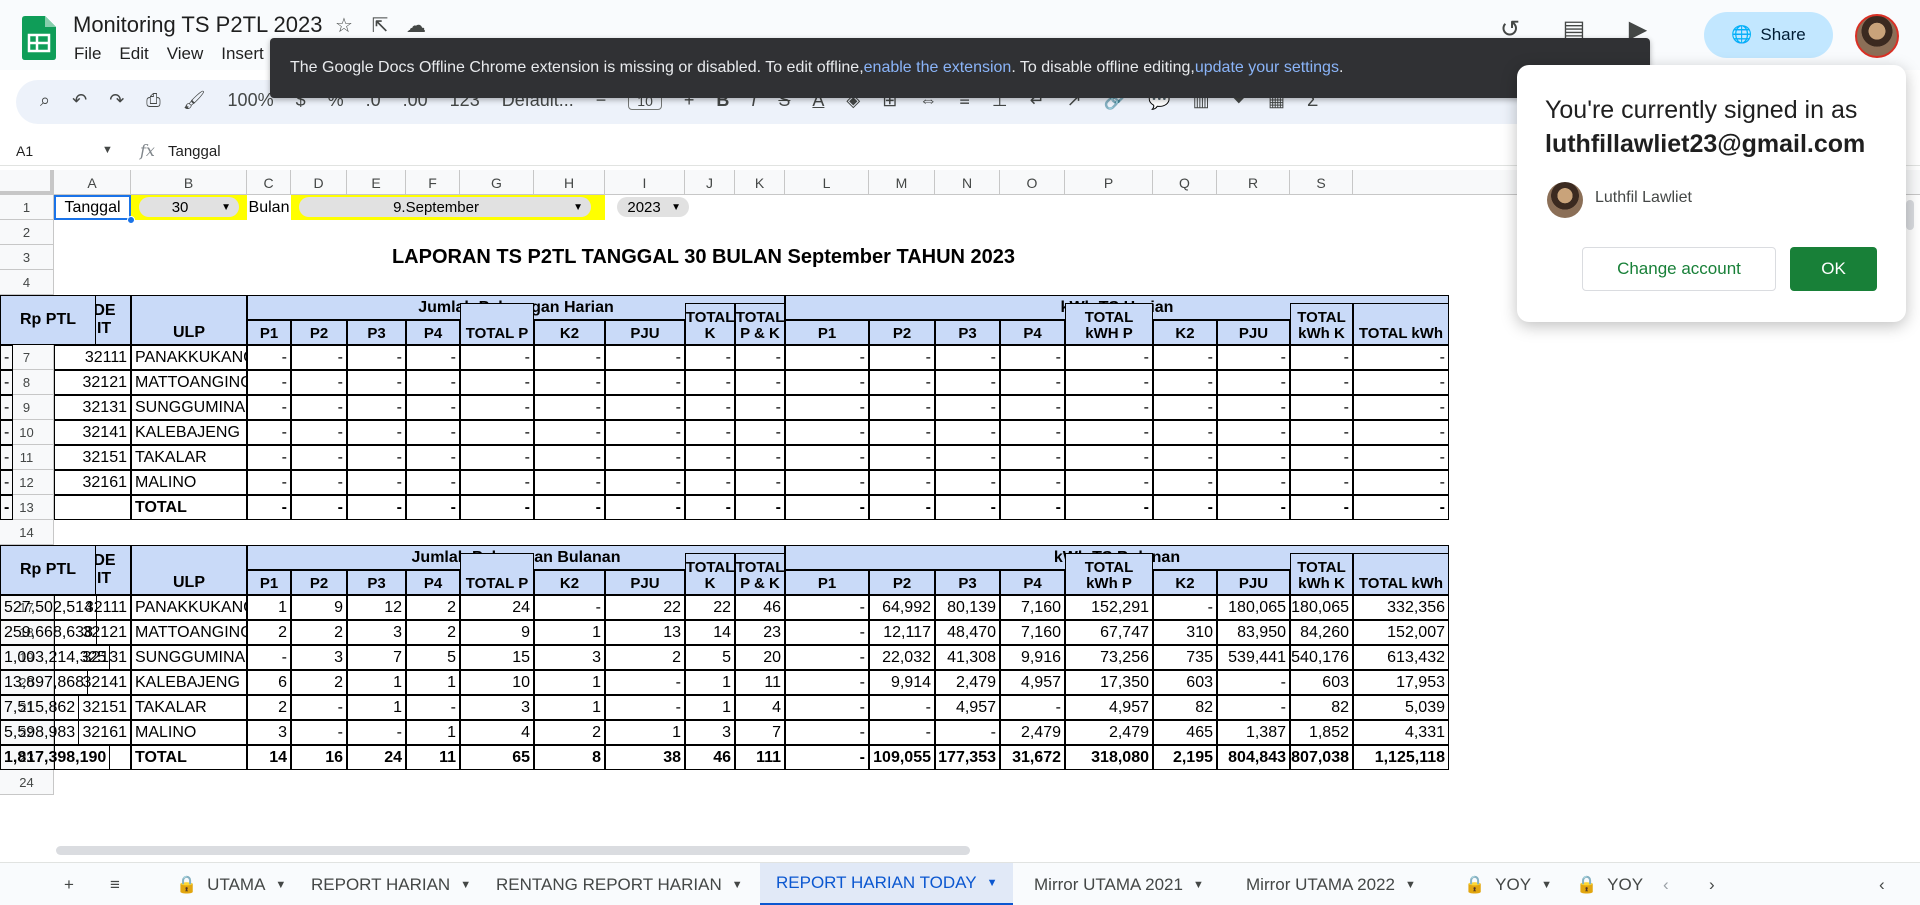 Image resolution: width=1920 pixels, height=905 pixels. I want to click on table_monthly-ulp-cell: SUNGGUMINASA, so click(189, 657).